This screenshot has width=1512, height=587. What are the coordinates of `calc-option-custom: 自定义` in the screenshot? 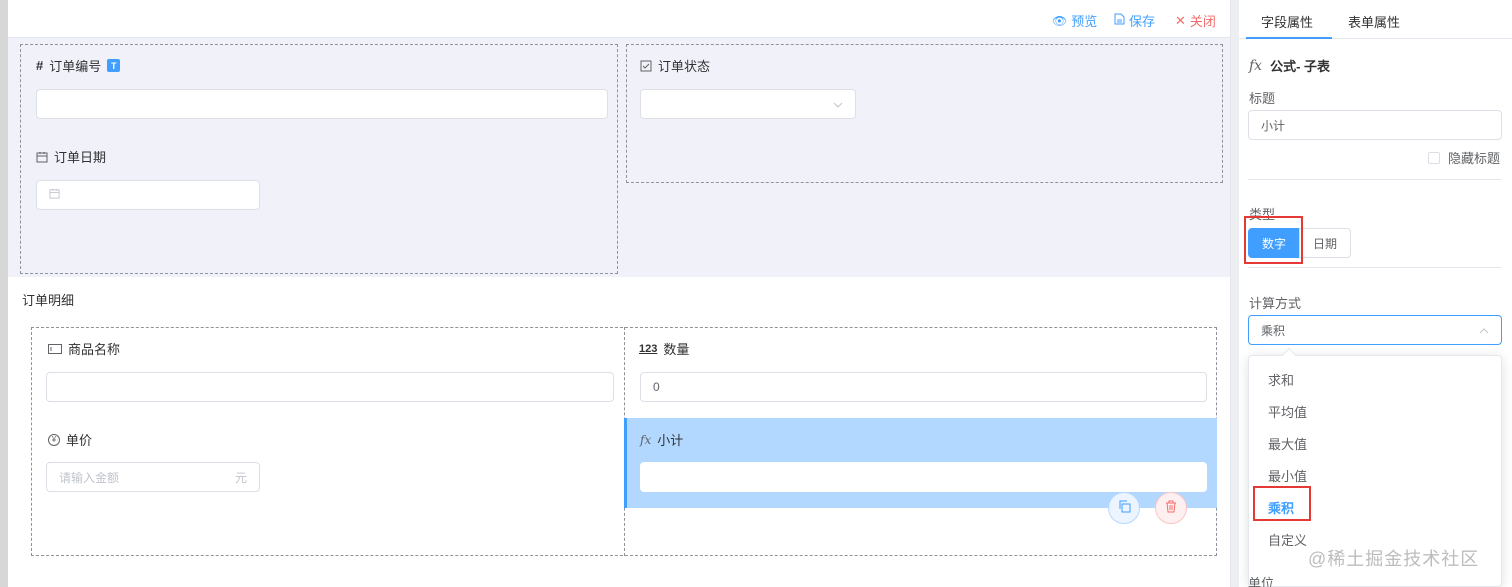 It's located at (1287, 539).